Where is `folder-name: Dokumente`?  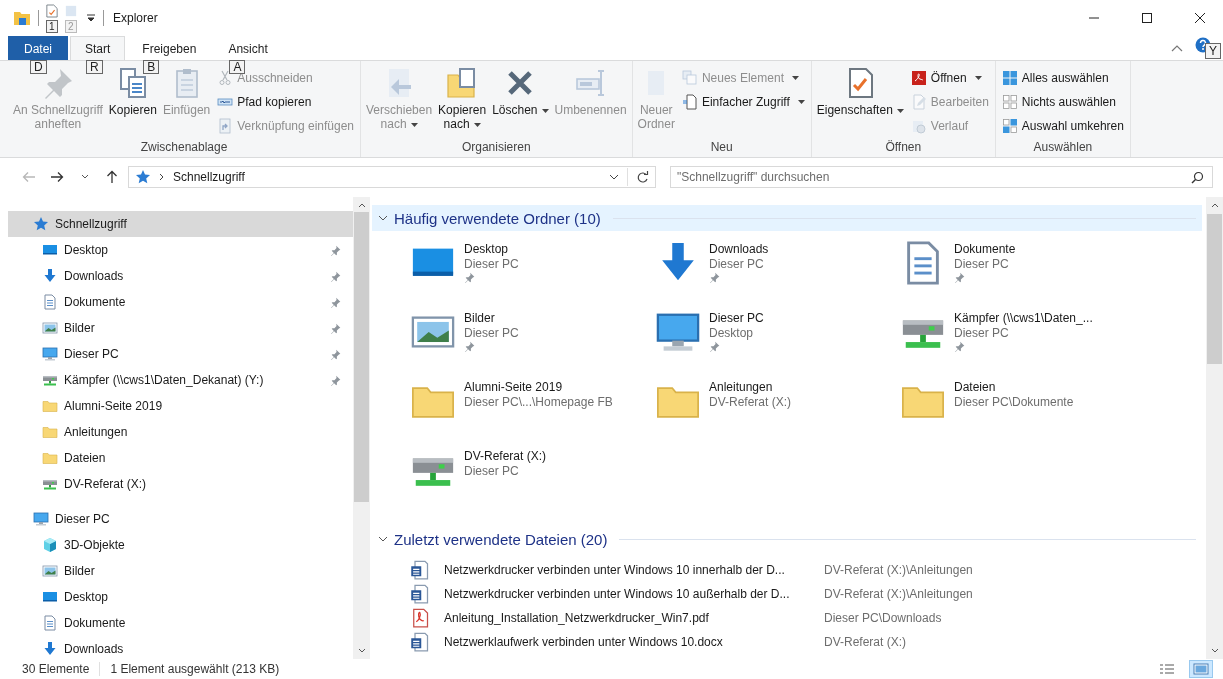 folder-name: Dokumente is located at coordinates (985, 249).